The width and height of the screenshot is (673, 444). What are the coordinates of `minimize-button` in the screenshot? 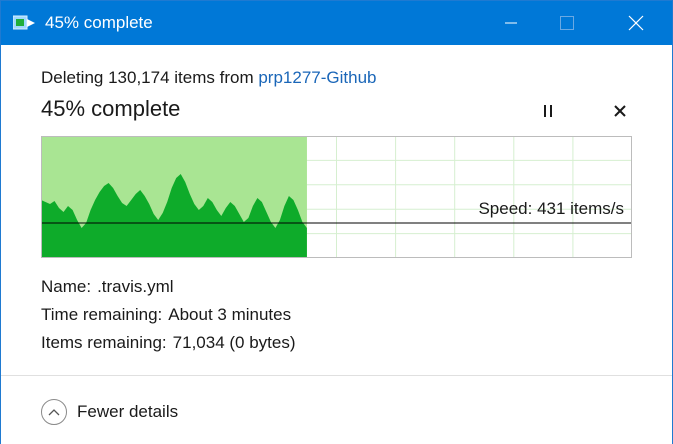 It's located at (511, 23).